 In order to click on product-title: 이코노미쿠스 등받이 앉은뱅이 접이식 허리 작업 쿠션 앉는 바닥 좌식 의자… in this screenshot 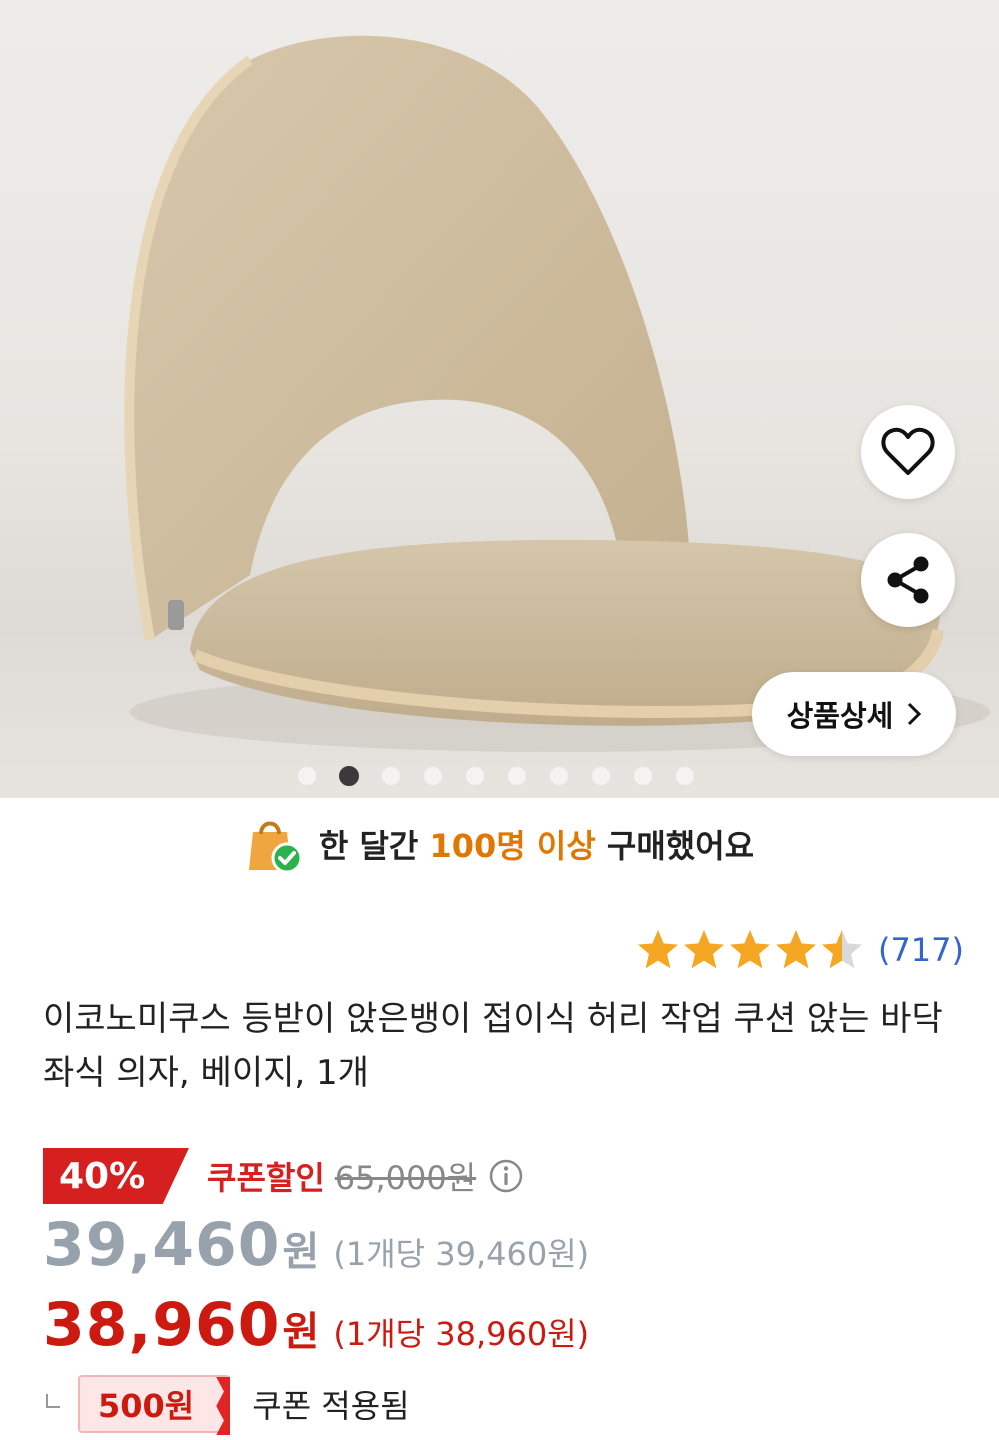, I will do `click(493, 1046)`.